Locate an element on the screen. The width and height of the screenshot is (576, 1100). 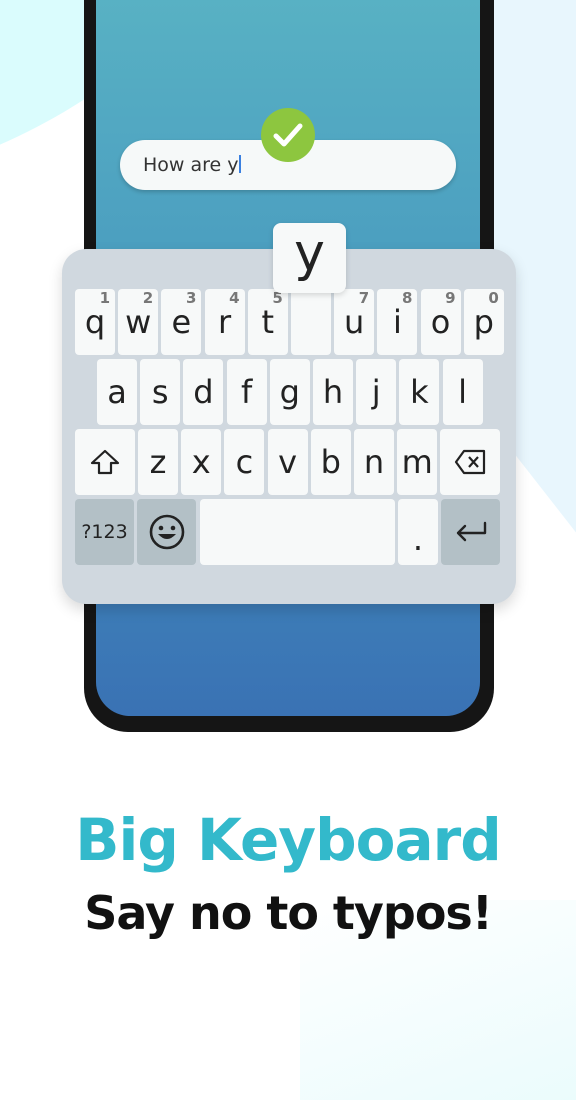
key-hint: 3 is located at coordinates (191, 298).